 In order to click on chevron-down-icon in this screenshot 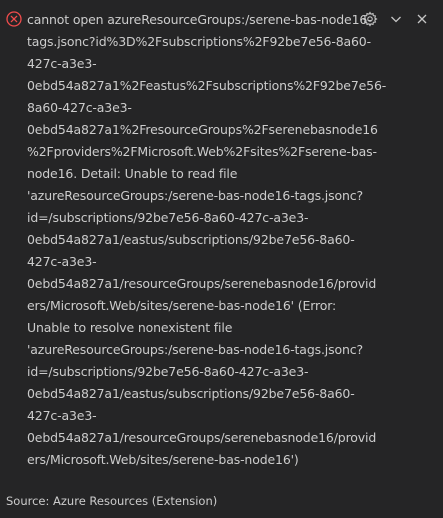, I will do `click(396, 19)`.